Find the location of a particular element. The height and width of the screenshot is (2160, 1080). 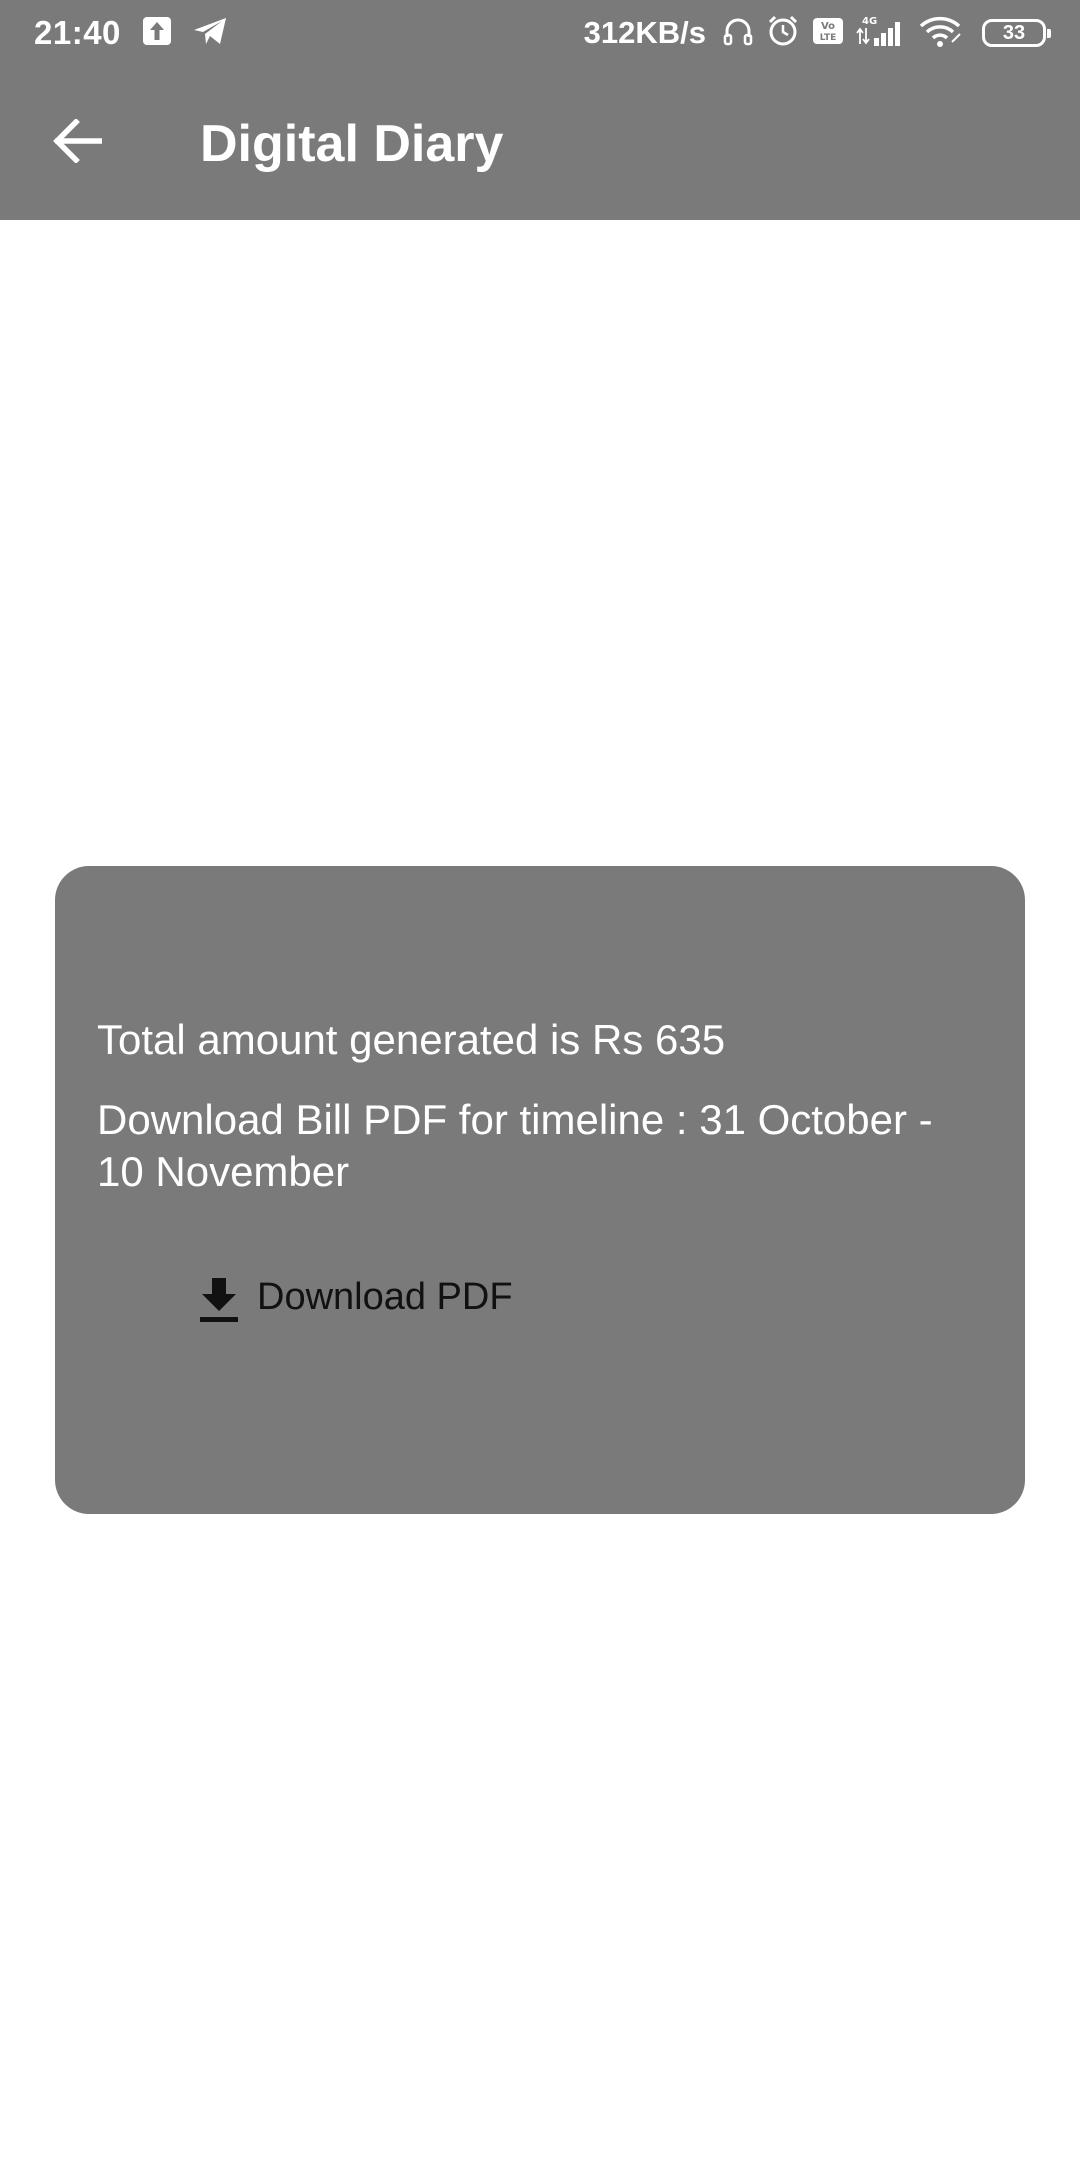

download-pdf-button: Download PDF is located at coordinates (337, 1297).